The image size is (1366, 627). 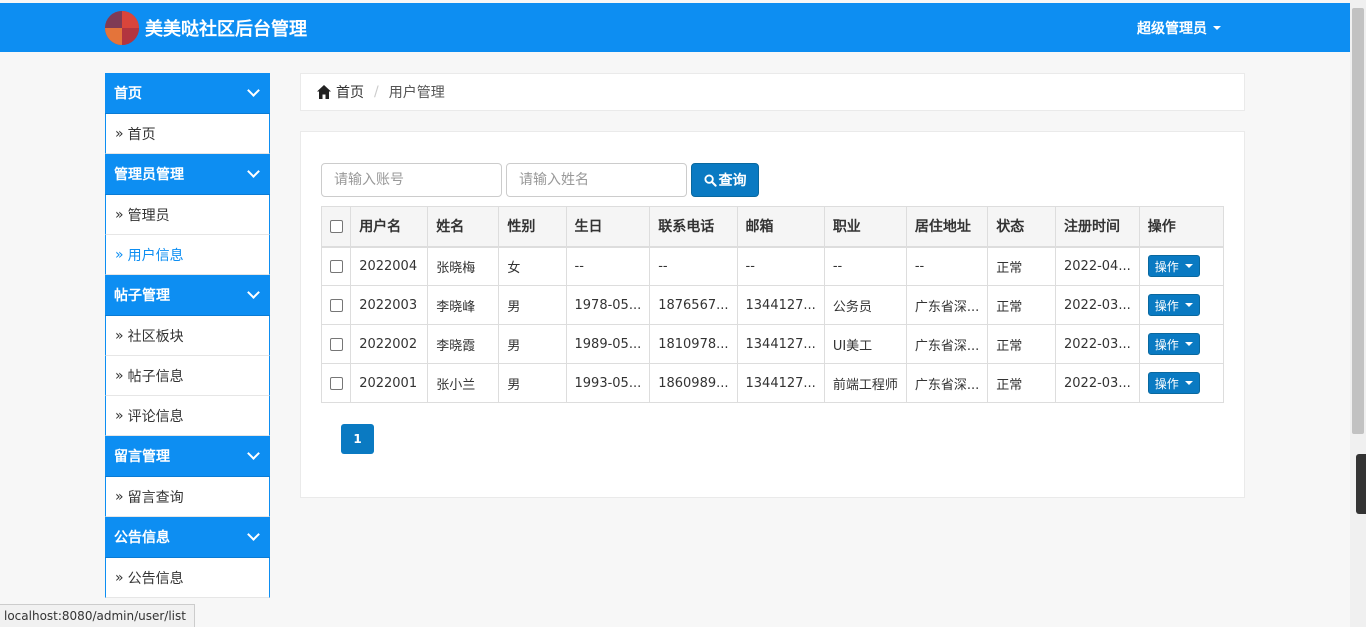 What do you see at coordinates (865, 227) in the screenshot?
I see `column-header: 职业` at bounding box center [865, 227].